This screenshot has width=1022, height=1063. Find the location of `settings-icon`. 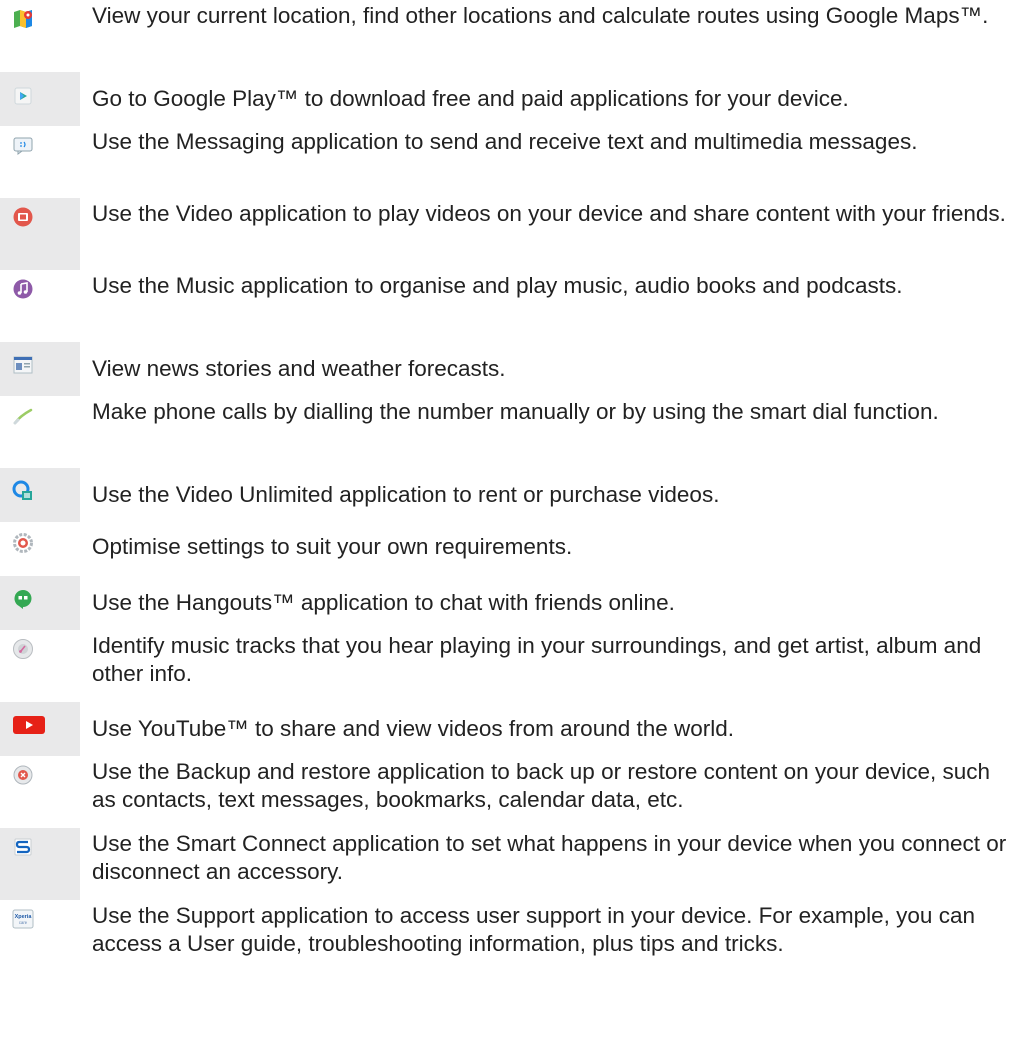

settings-icon is located at coordinates (23, 543).